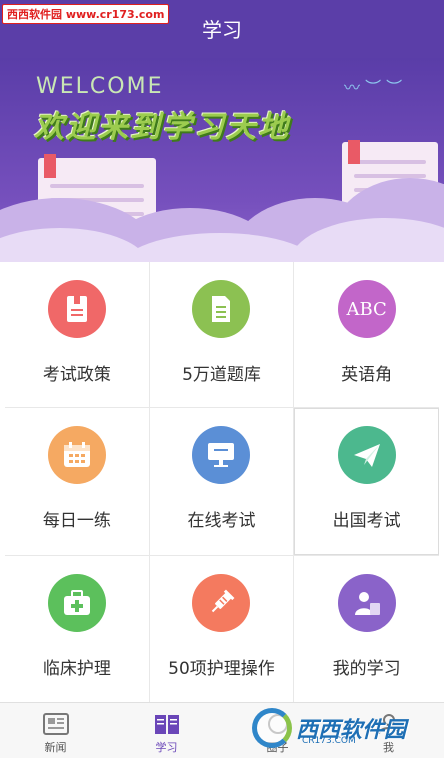 The height and width of the screenshot is (758, 444). I want to click on tab-study: 学习, so click(166, 730).